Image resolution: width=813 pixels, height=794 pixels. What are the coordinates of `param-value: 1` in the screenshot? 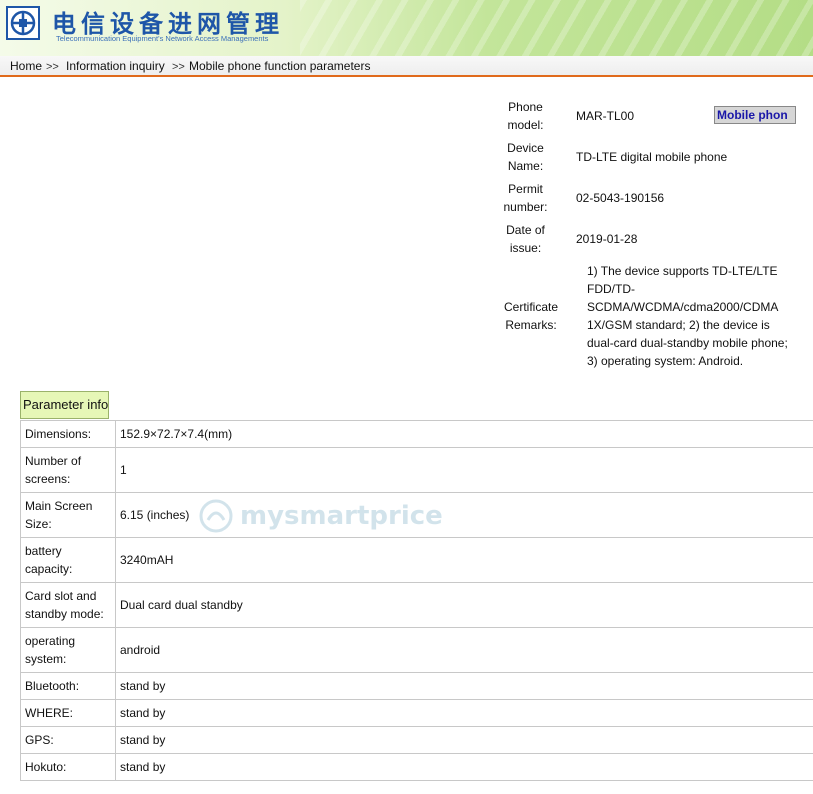 It's located at (464, 470).